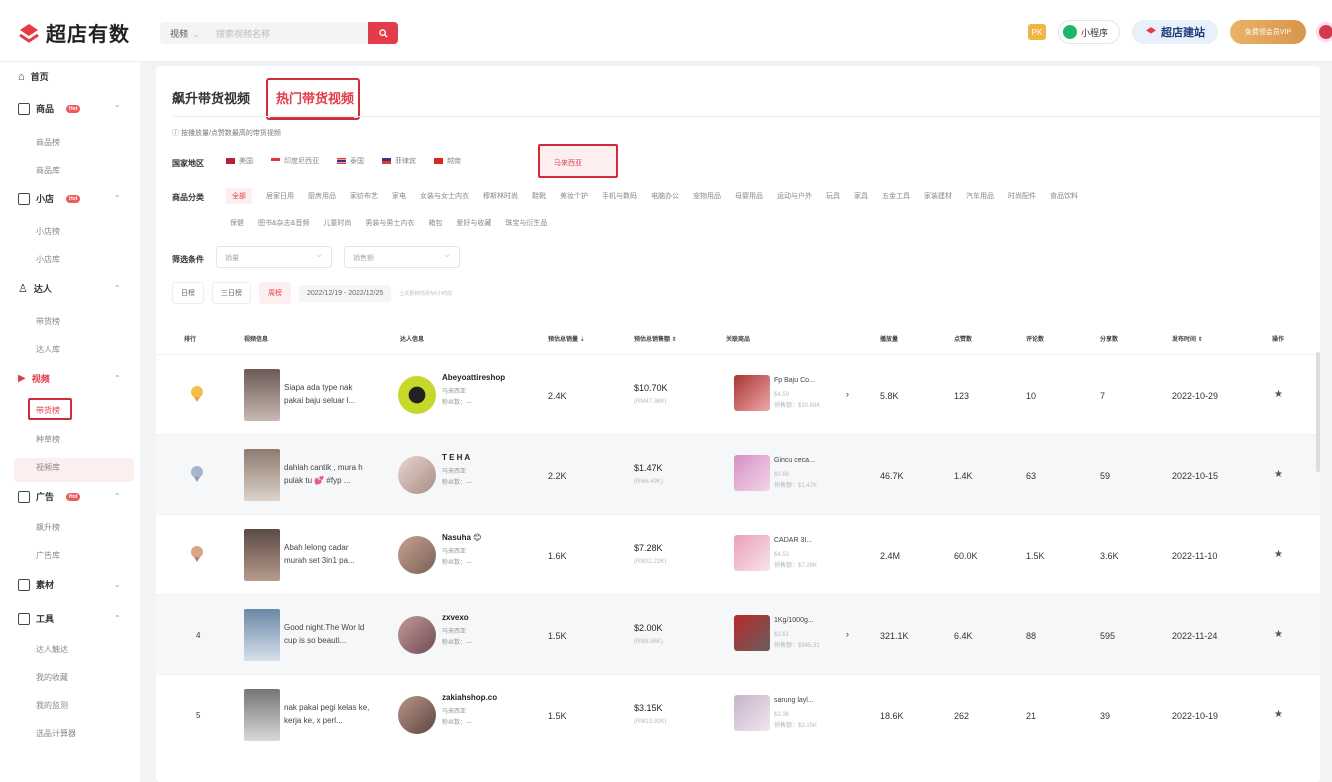 This screenshot has width=1332, height=782. Describe the element at coordinates (500, 196) in the screenshot. I see `category-item: 穆斯林时尚` at that location.